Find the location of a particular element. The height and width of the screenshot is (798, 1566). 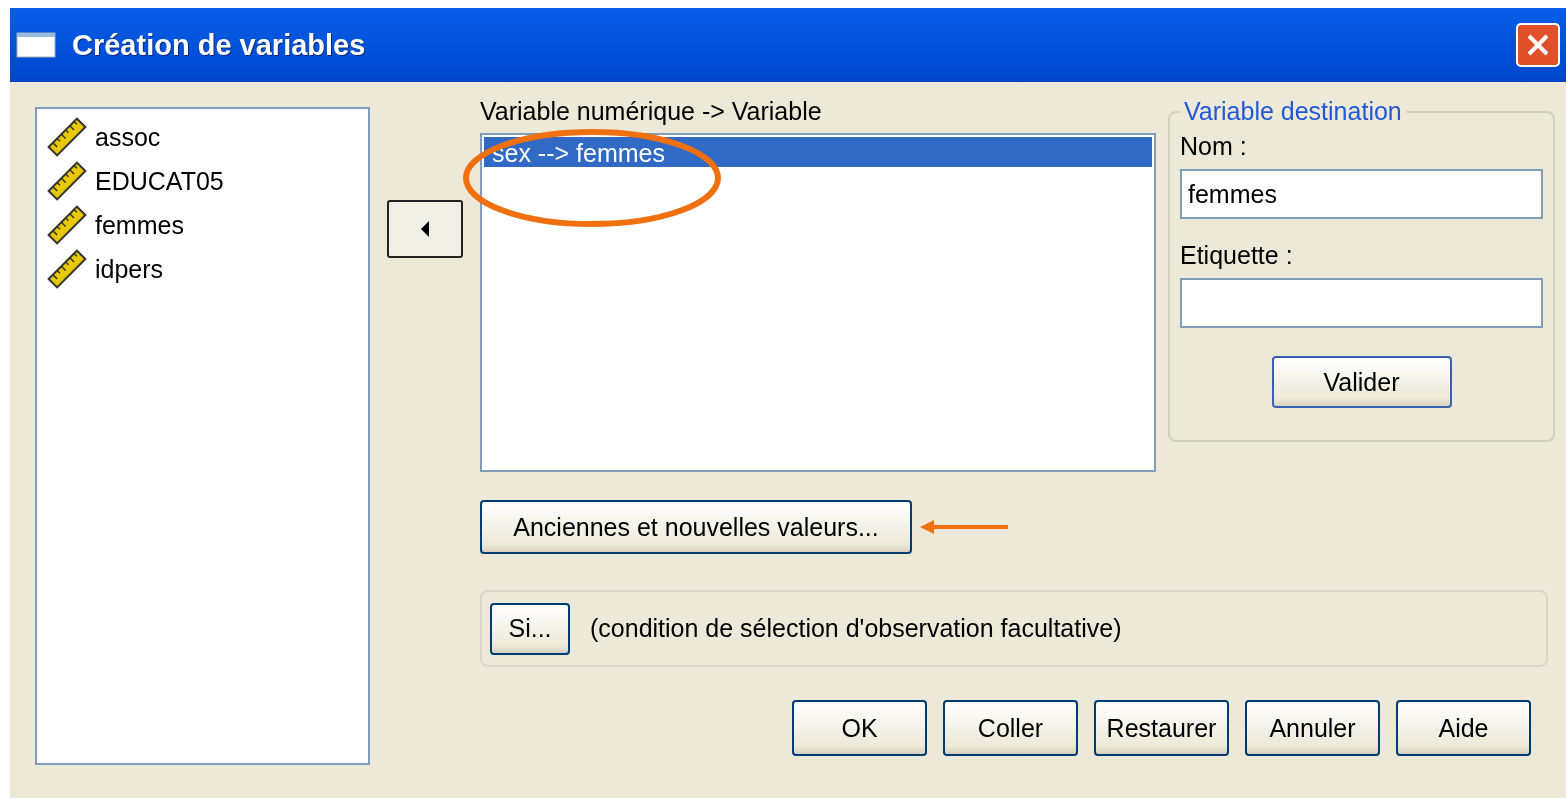

name-field: femmes is located at coordinates (1361, 194).